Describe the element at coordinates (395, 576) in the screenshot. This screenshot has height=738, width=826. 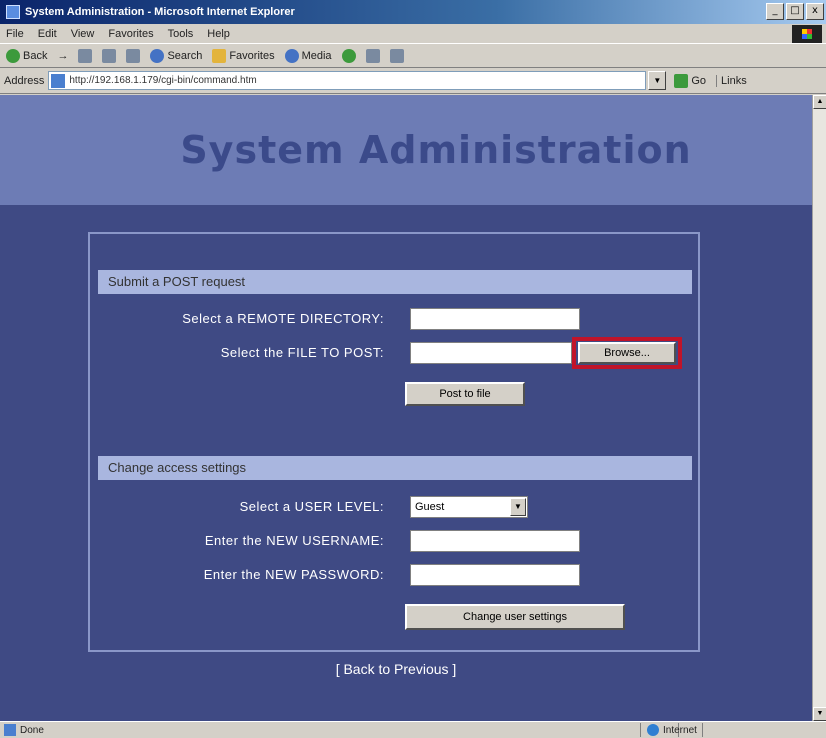
I see `new-password-row: Enter the NEW PASSWORD:` at that location.